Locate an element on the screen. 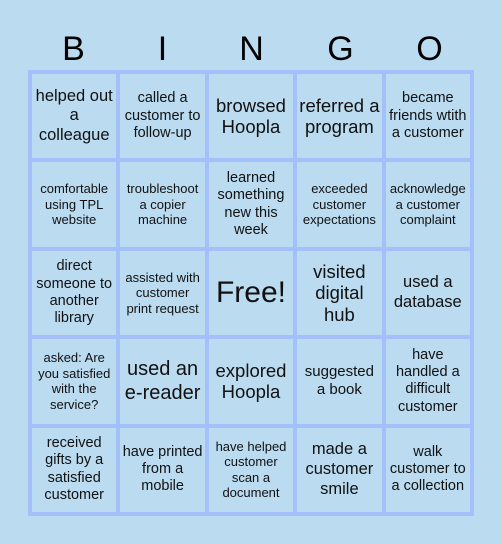 The image size is (502, 544). bingo-cell: used an e-reader is located at coordinates (162, 381).